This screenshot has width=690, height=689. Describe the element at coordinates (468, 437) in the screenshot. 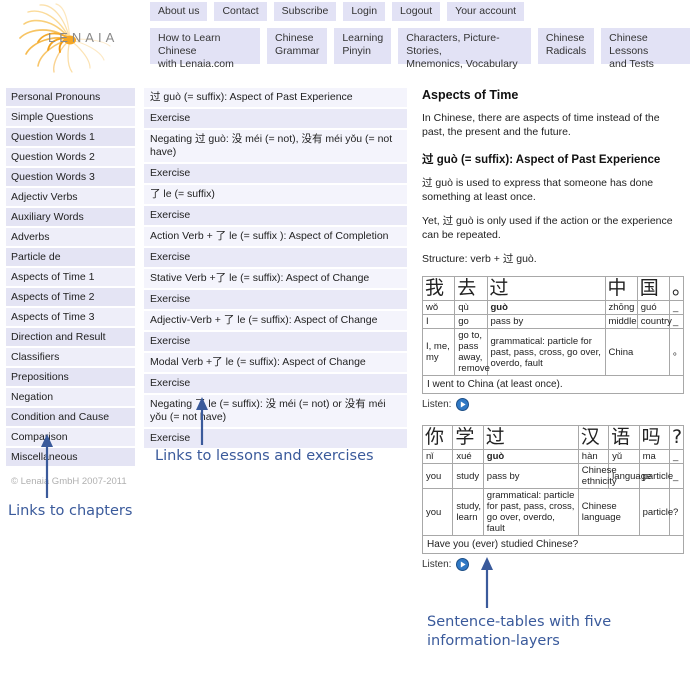

I see `hanzi-row-cell: 学` at that location.